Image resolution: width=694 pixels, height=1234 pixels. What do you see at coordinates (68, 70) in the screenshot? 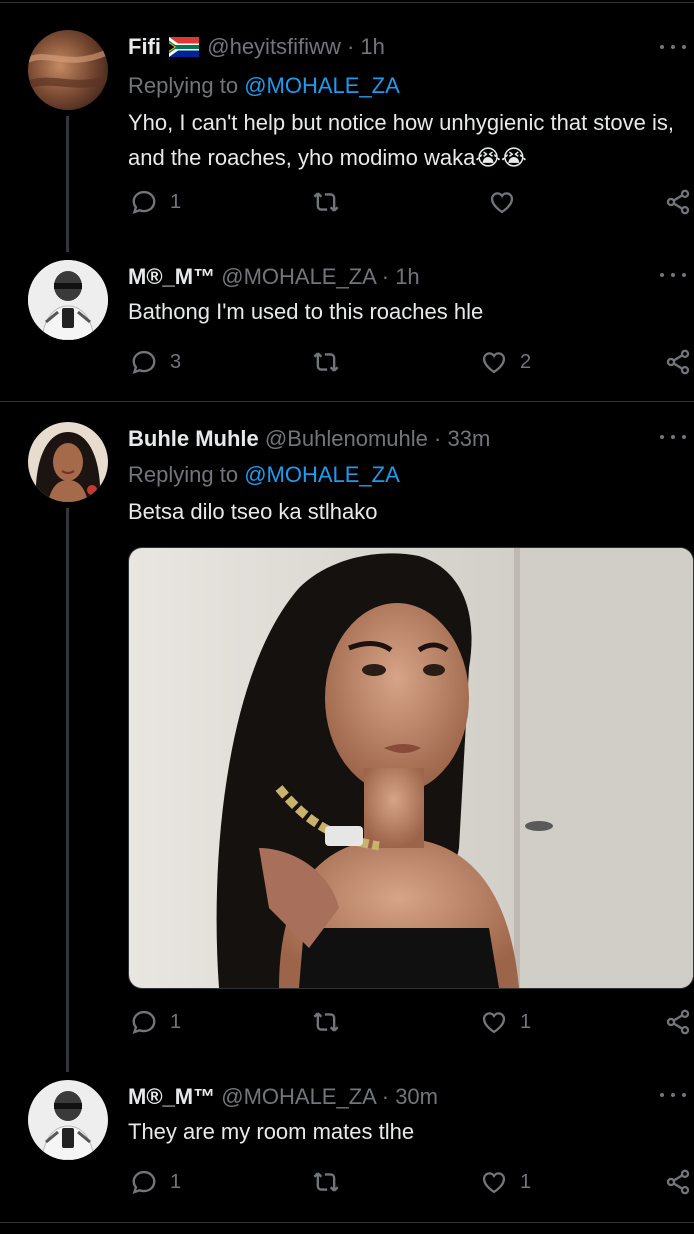
I see `avatar-fifi` at bounding box center [68, 70].